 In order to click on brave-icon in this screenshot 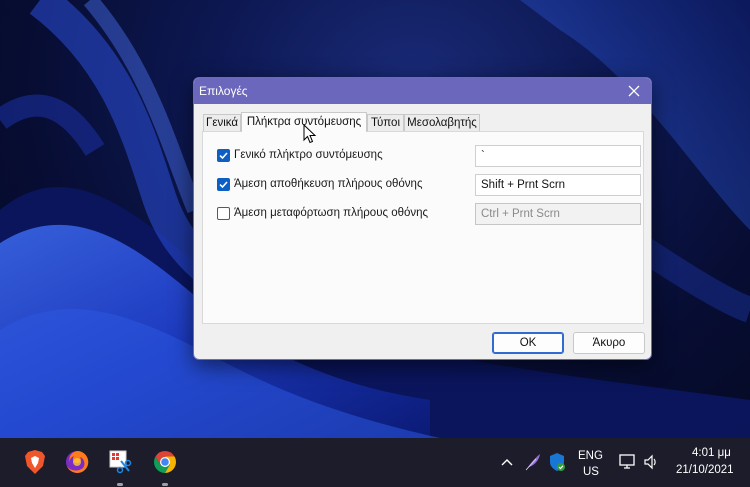, I will do `click(35, 462)`.